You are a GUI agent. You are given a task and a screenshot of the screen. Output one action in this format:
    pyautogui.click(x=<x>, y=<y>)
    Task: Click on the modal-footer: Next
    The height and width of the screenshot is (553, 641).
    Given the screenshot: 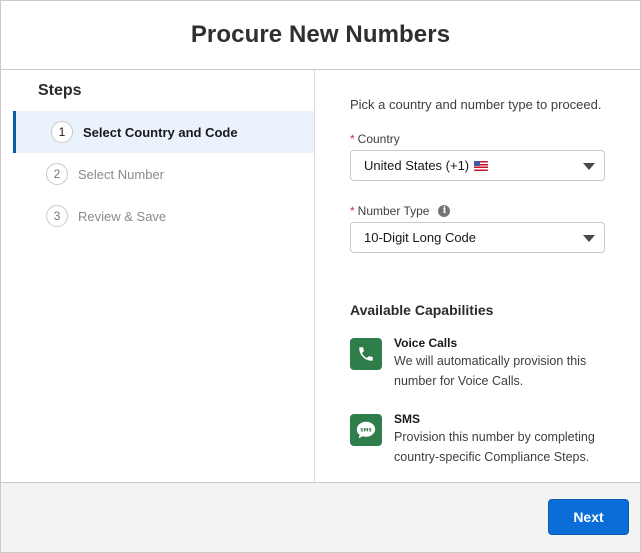 What is the action you would take?
    pyautogui.click(x=320, y=517)
    